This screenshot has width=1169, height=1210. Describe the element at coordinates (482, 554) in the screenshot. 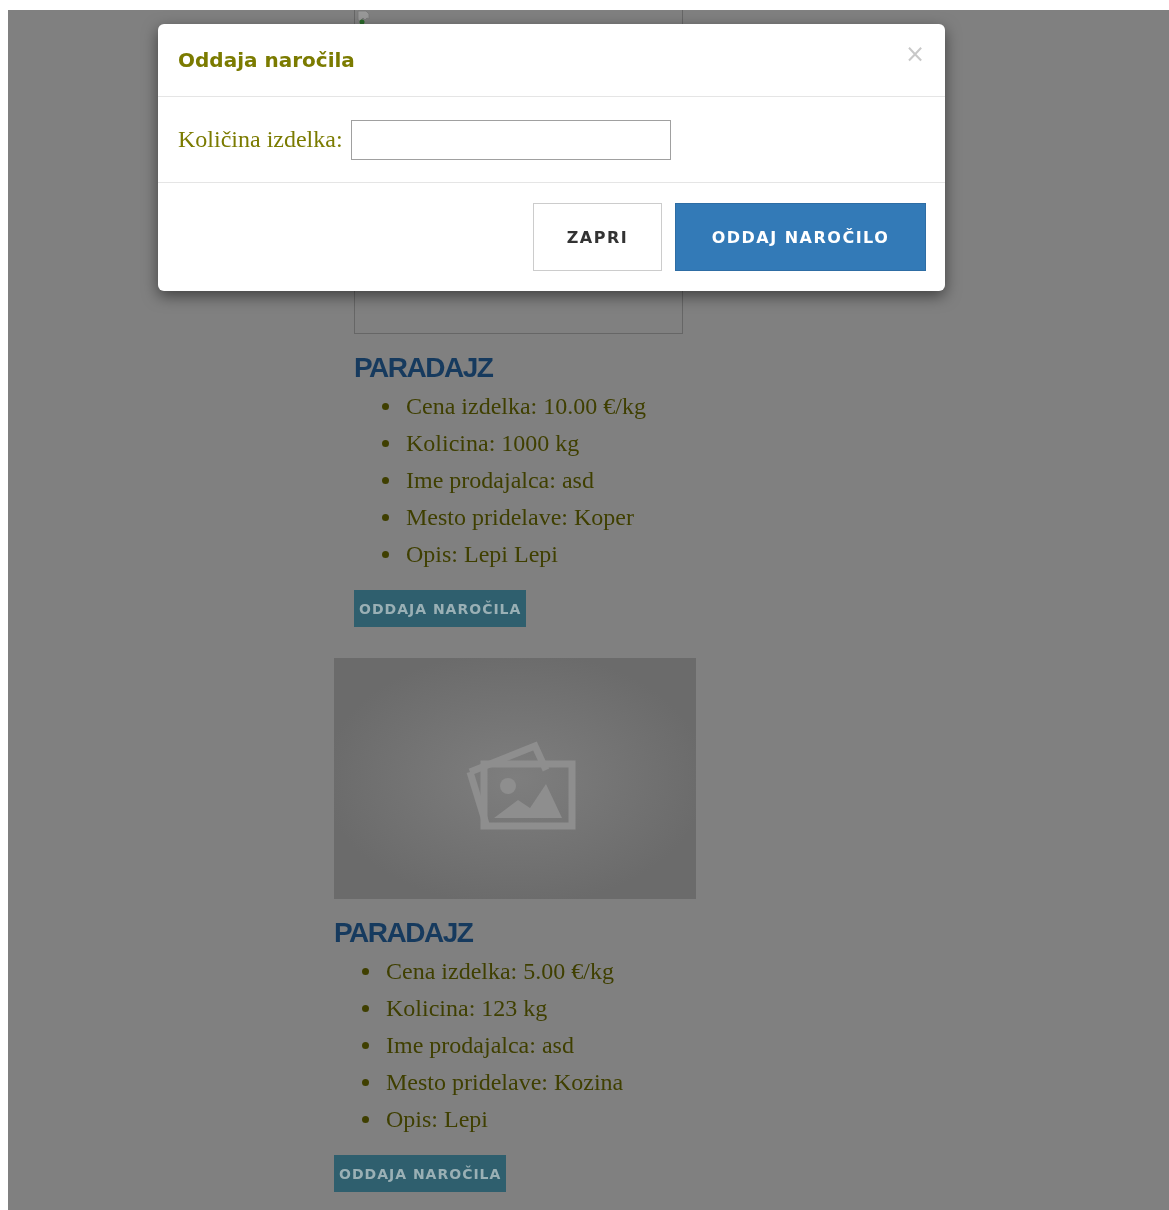

I see `product-detail: Opis: Lepi Lepi` at that location.